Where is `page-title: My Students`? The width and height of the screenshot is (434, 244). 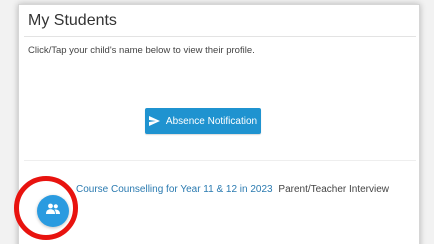
page-title: My Students is located at coordinates (72, 20).